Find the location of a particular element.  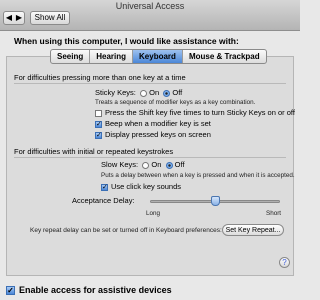

click-sounds-checkbox: ✓ is located at coordinates (104, 187).